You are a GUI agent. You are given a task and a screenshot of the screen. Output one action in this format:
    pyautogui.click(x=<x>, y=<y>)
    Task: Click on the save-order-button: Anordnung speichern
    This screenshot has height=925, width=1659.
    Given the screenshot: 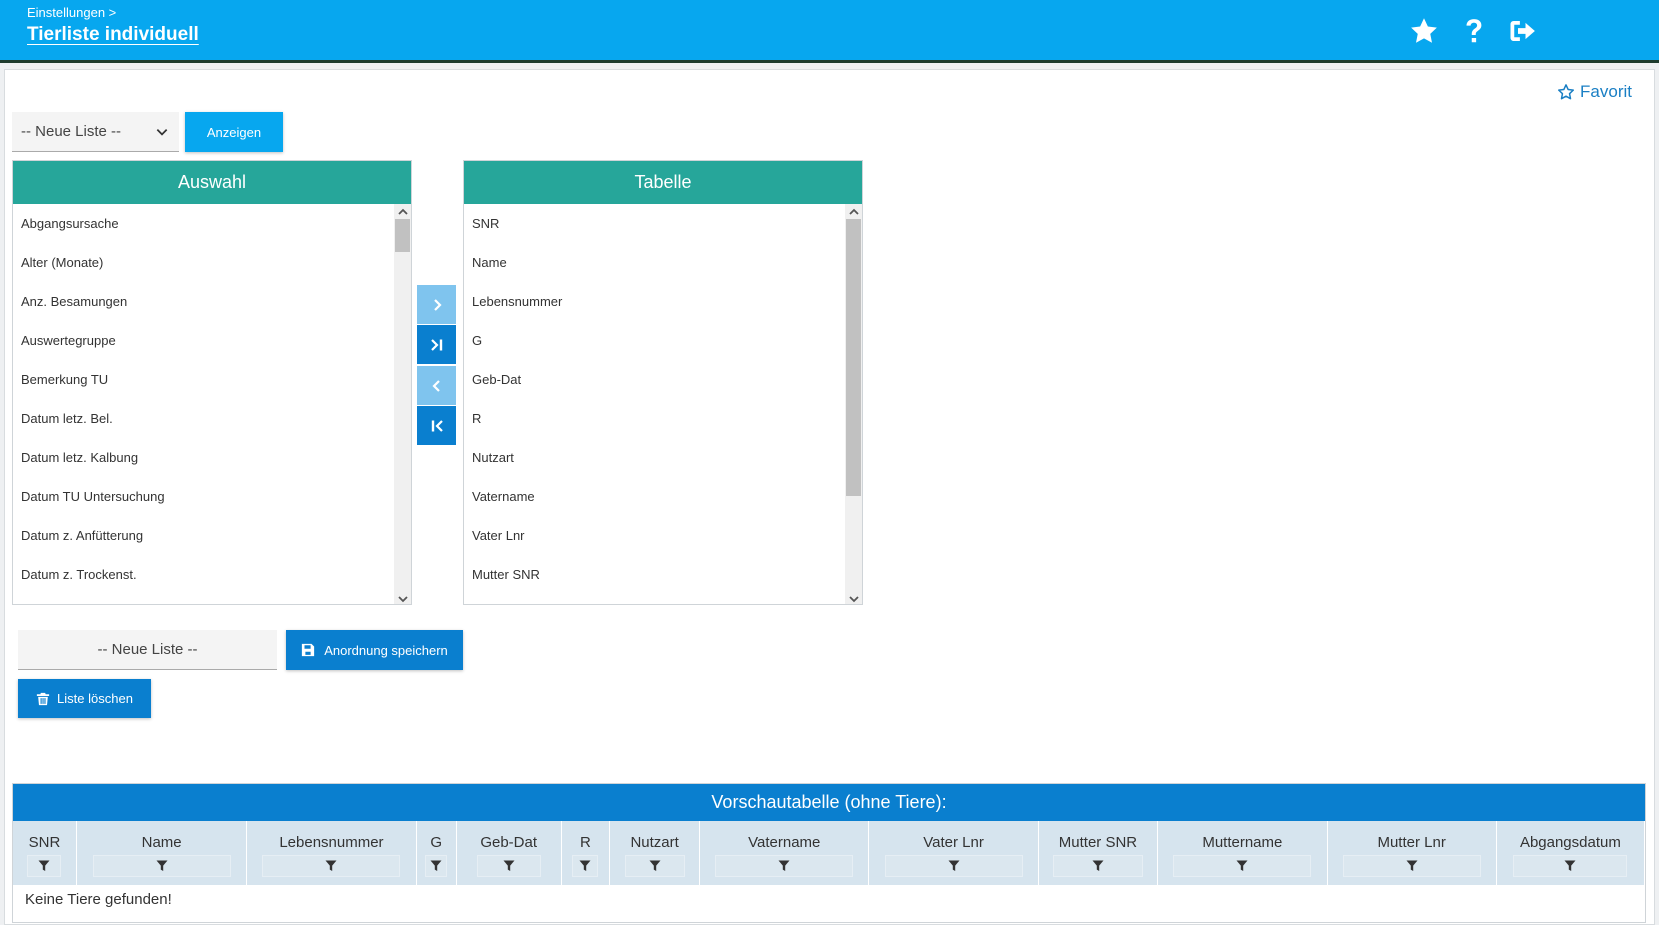 What is the action you would take?
    pyautogui.click(x=374, y=650)
    